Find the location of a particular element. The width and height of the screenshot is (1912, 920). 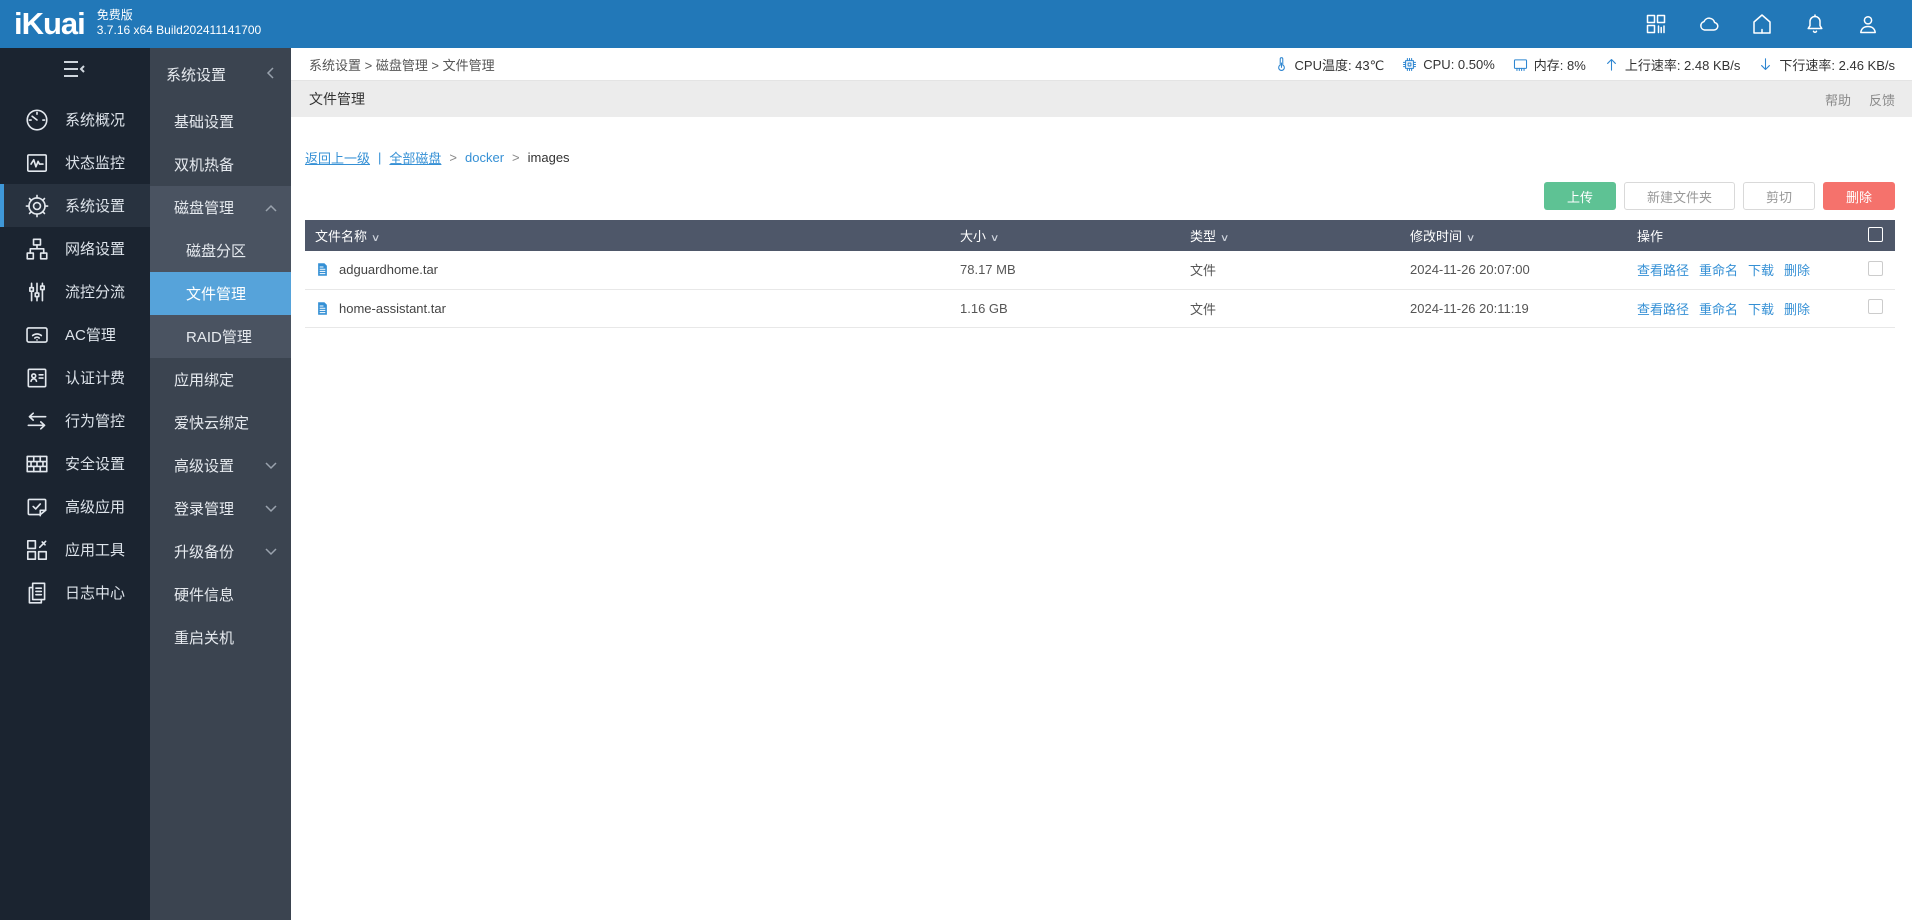

submenu-item-login-management: 登录管理 is located at coordinates (220, 508).